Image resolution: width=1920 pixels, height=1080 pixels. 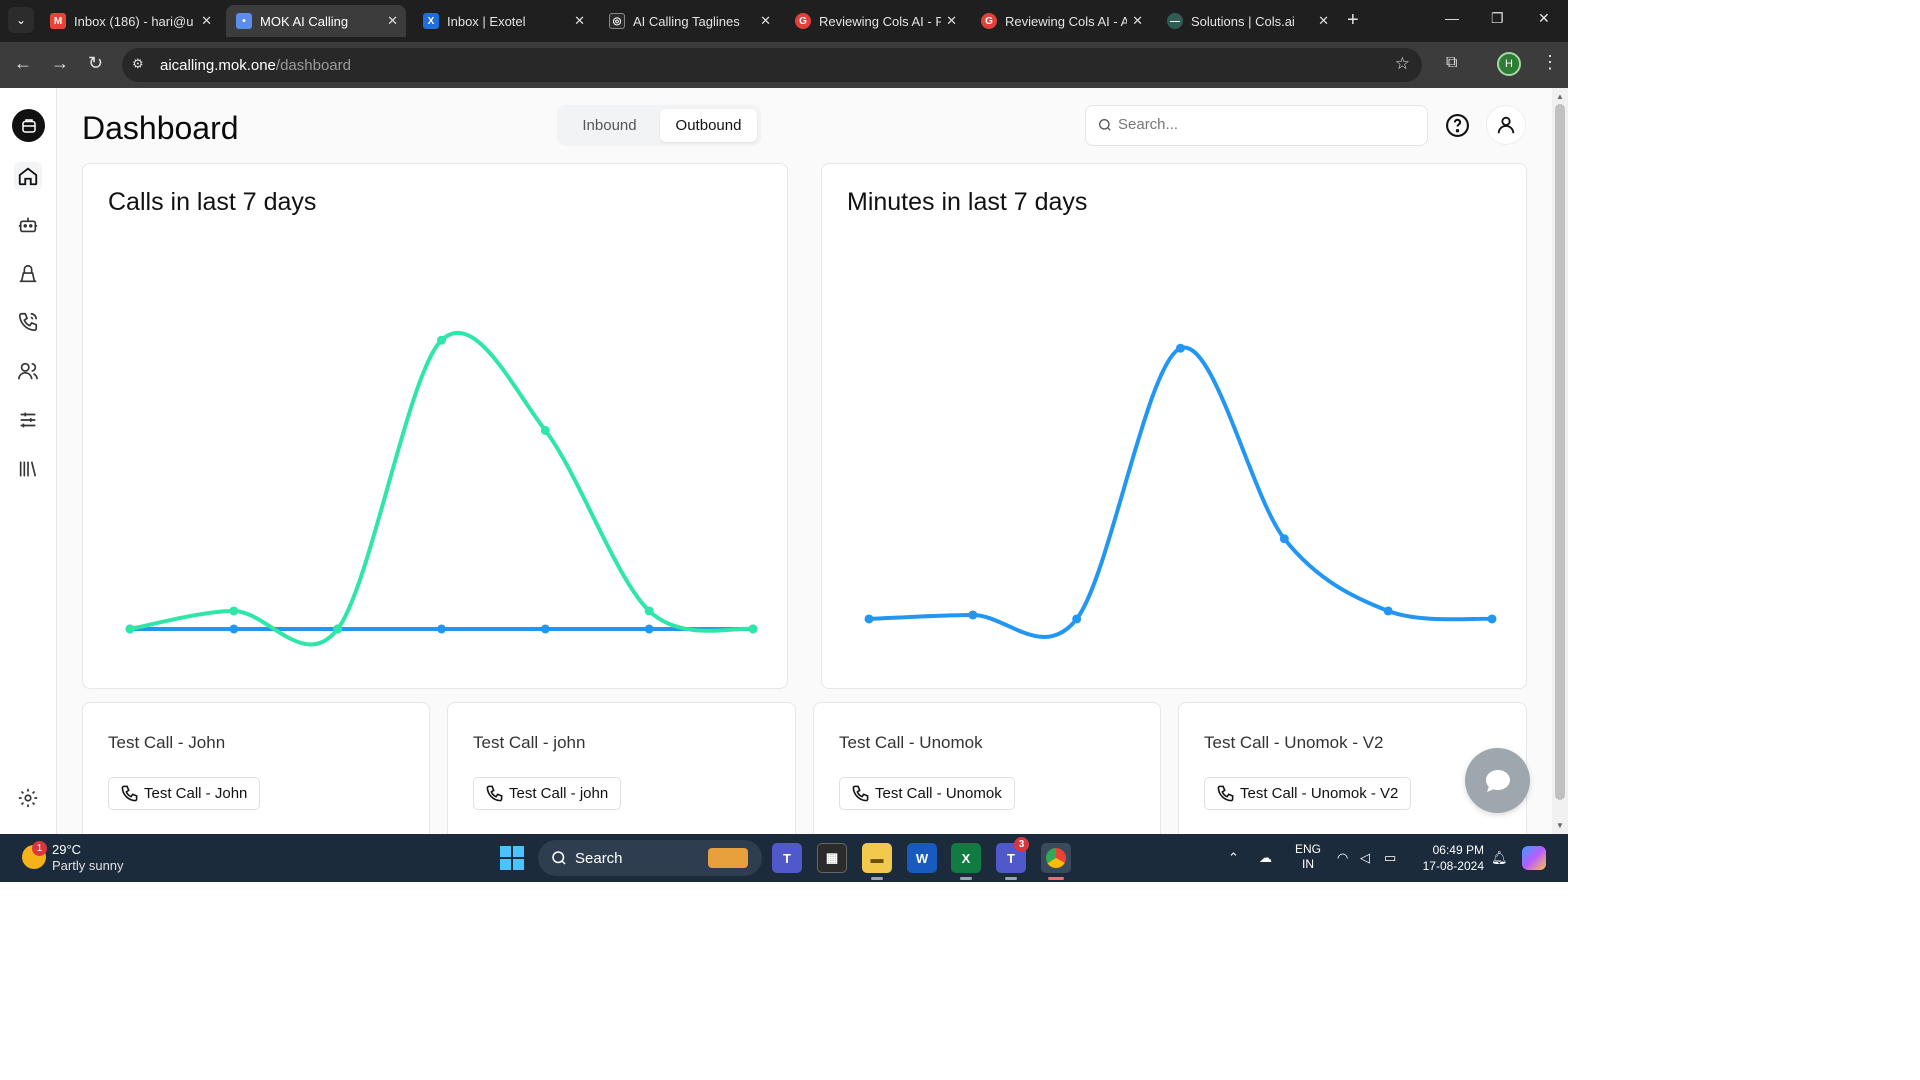 I want to click on contacts-icon, so click(x=28, y=371).